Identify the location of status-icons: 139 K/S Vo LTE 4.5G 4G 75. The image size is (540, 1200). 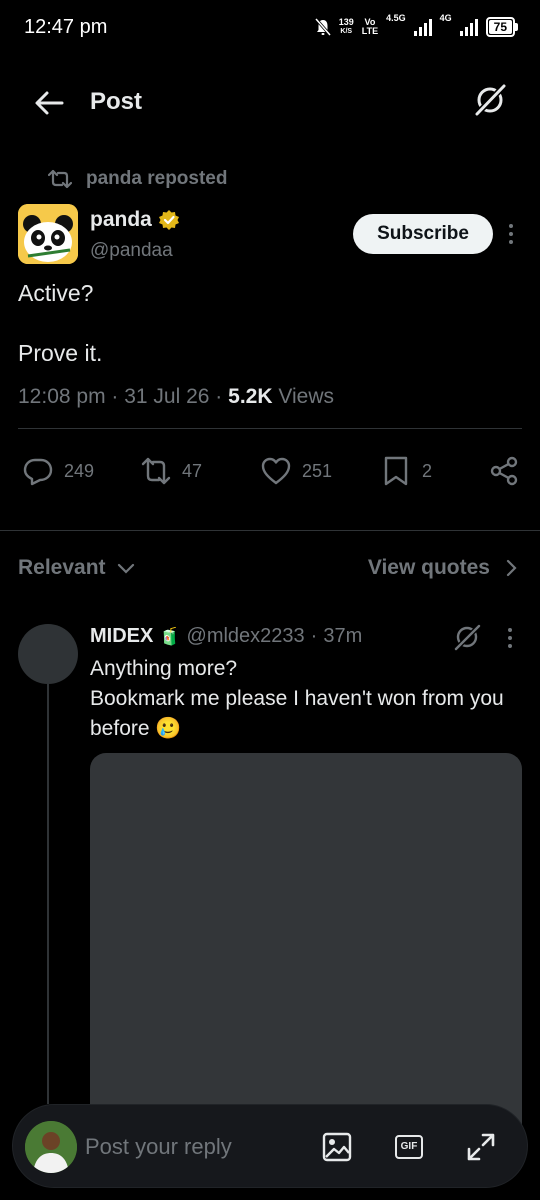
(416, 26).